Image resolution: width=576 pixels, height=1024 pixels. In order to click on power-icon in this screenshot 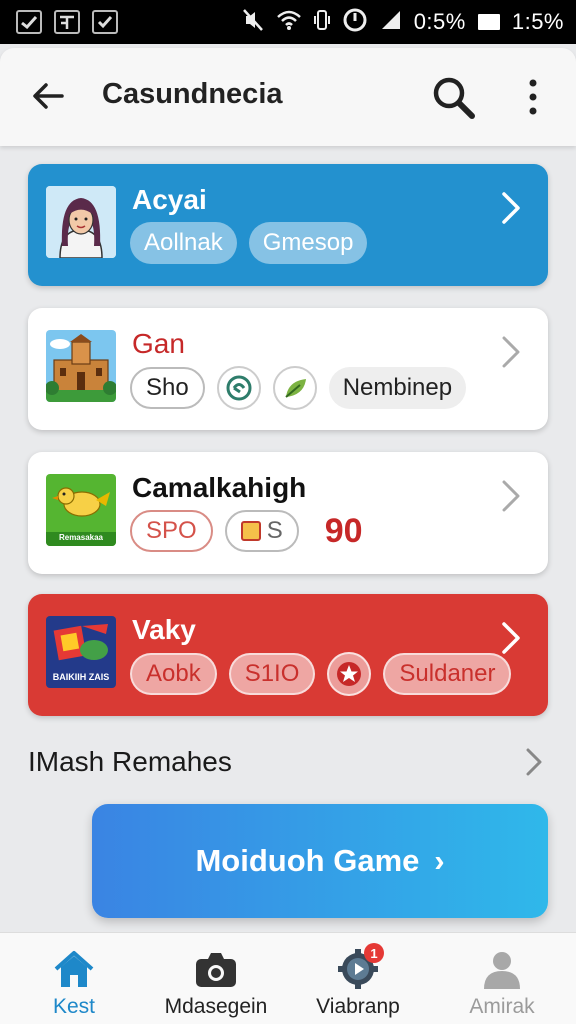, I will do `click(355, 22)`.